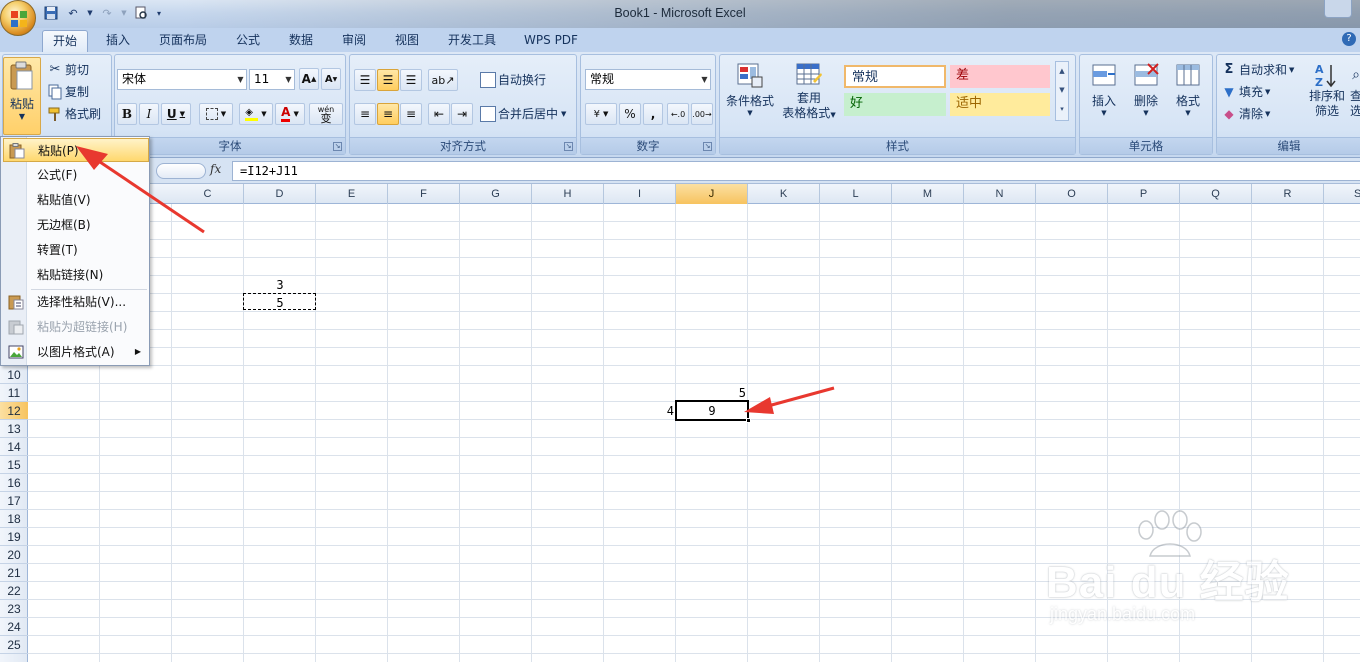 The width and height of the screenshot is (1360, 662). What do you see at coordinates (76, 275) in the screenshot?
I see `menu-item-paste-link: 粘贴链接(N)` at bounding box center [76, 275].